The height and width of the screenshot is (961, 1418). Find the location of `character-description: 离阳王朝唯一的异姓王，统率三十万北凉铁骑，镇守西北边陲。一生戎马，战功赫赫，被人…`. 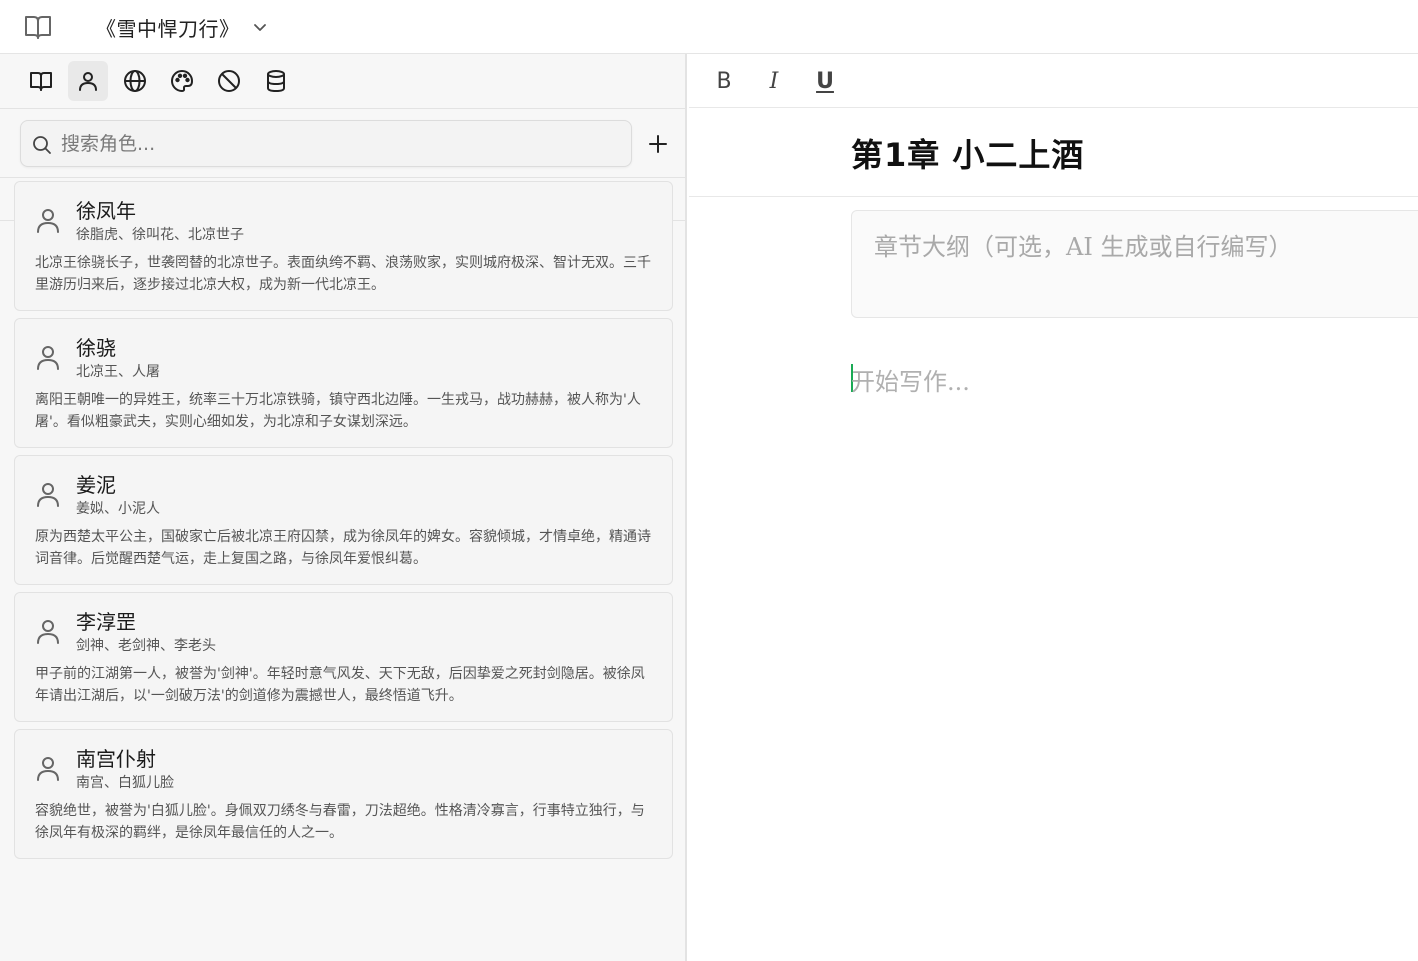

character-description: 离阳王朝唯一的异姓王，统率三十万北凉铁骑，镇守西北边陲。一生戎马，战功赫赫，被人… is located at coordinates (338, 411).